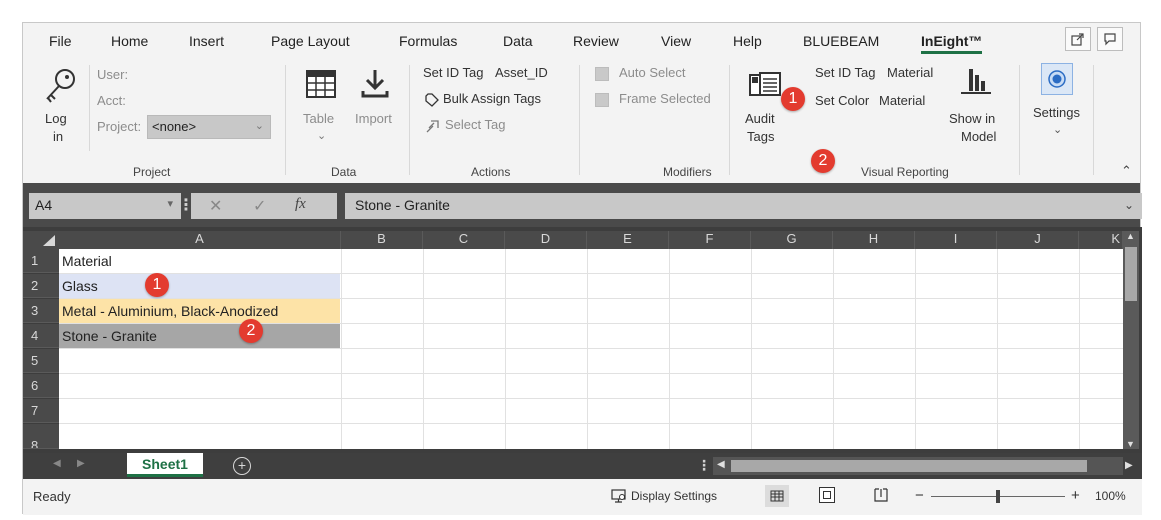 The height and width of the screenshot is (520, 1161). What do you see at coordinates (1126, 171) in the screenshot?
I see `collapse-ribbon-icon: ⌃` at bounding box center [1126, 171].